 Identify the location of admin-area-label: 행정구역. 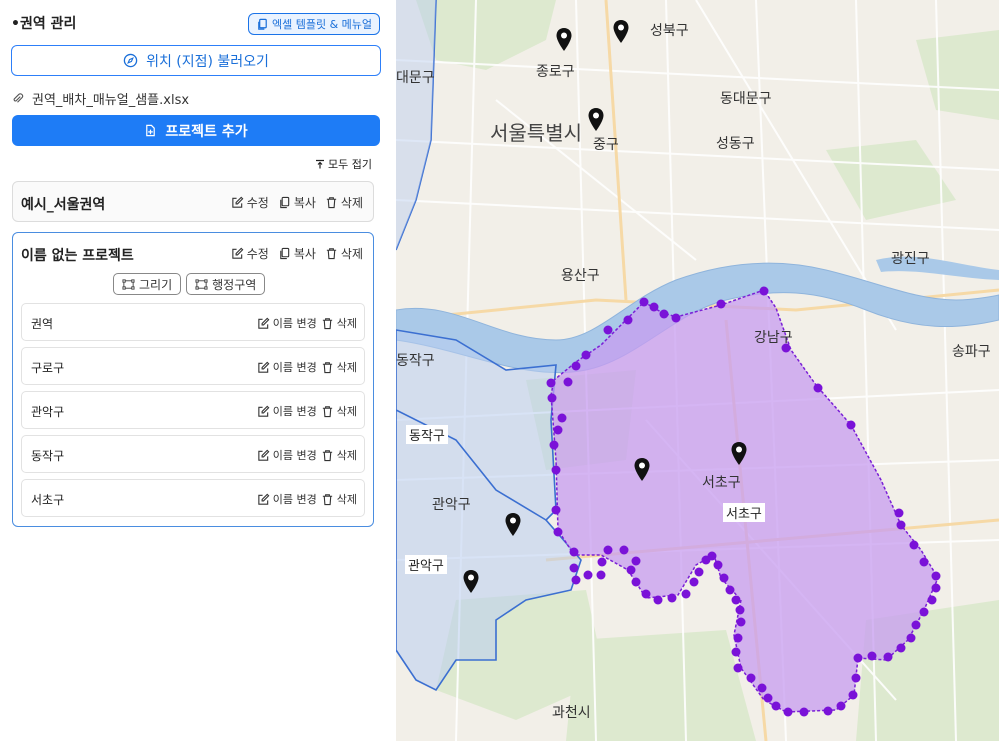
(234, 284).